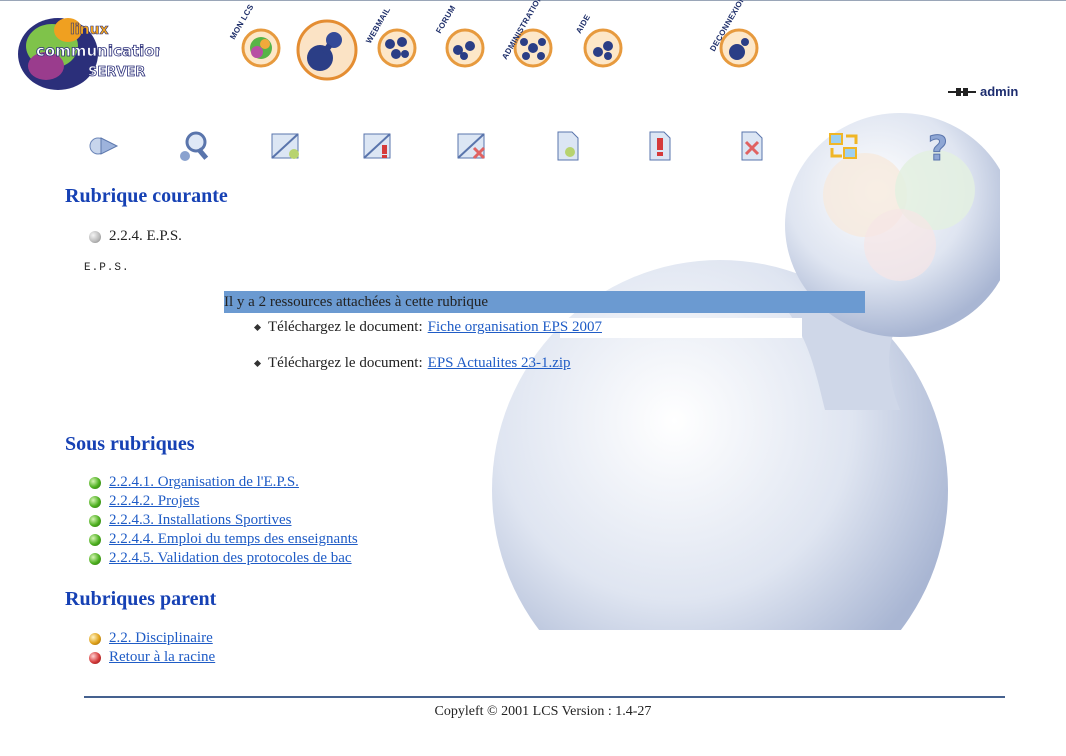  What do you see at coordinates (544, 697) in the screenshot?
I see `footer-divider` at bounding box center [544, 697].